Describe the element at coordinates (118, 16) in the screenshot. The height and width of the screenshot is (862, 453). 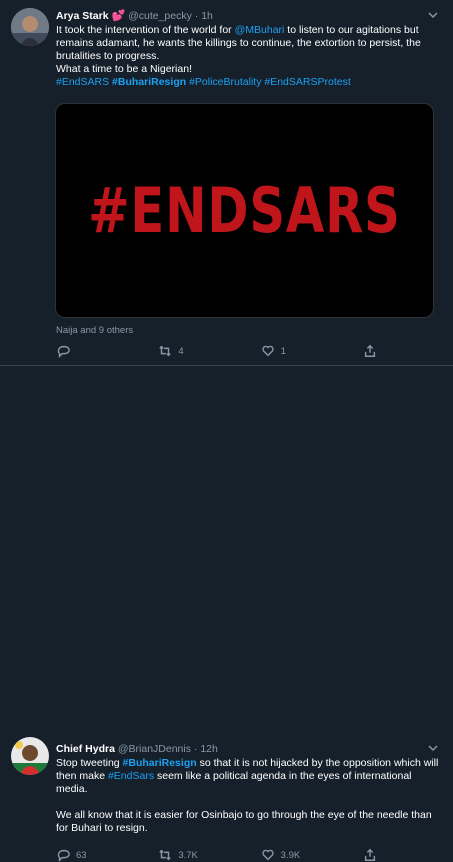
I see `heart-emoji-icon: 💕` at that location.